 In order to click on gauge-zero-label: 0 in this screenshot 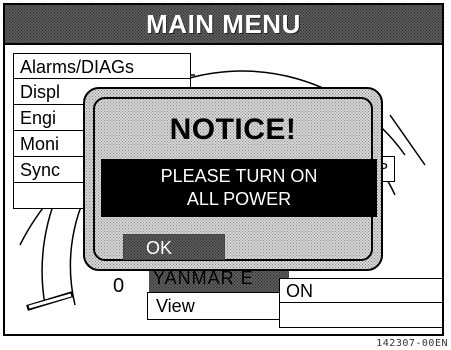, I will do `click(119, 286)`.